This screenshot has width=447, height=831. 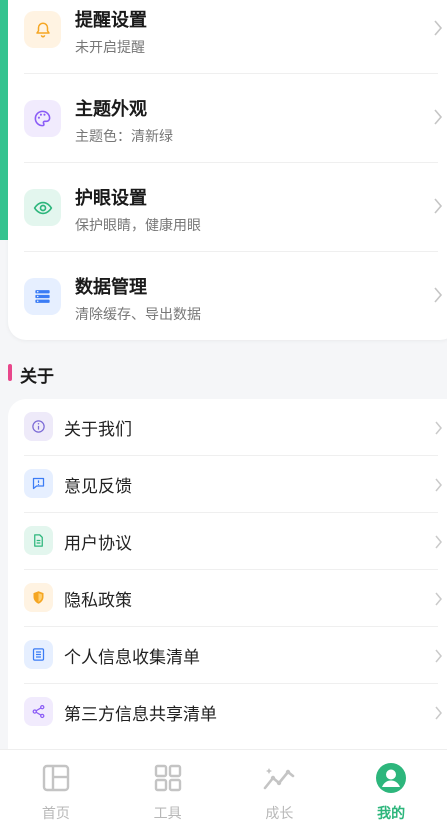 What do you see at coordinates (98, 601) in the screenshot?
I see `about-item-label: 隐私政策` at bounding box center [98, 601].